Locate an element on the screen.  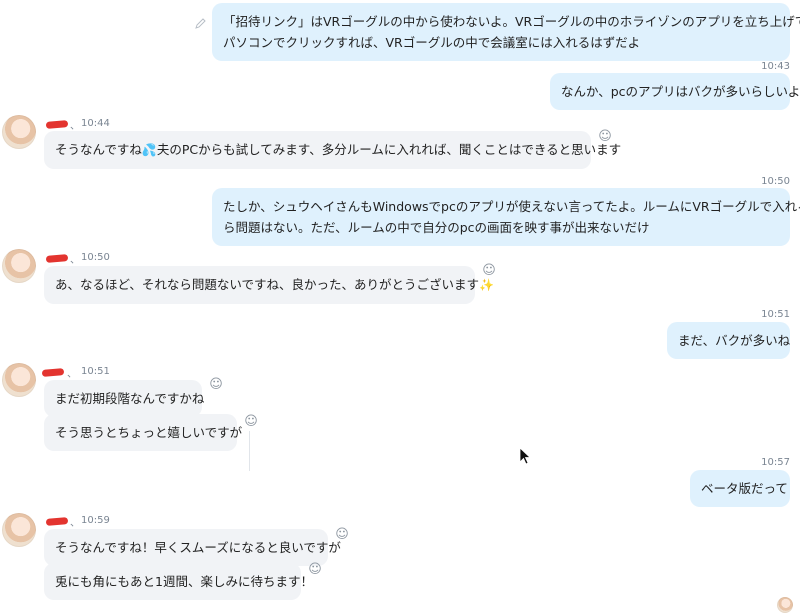
thread-divider is located at coordinates (249, 451).